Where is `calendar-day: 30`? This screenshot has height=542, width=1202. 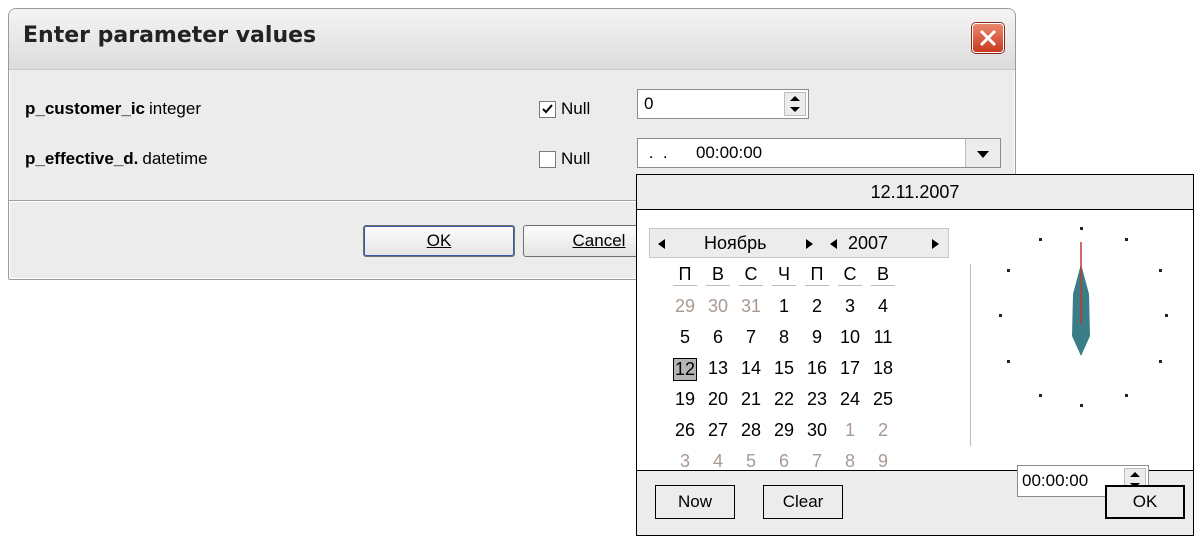 calendar-day: 30 is located at coordinates (817, 430).